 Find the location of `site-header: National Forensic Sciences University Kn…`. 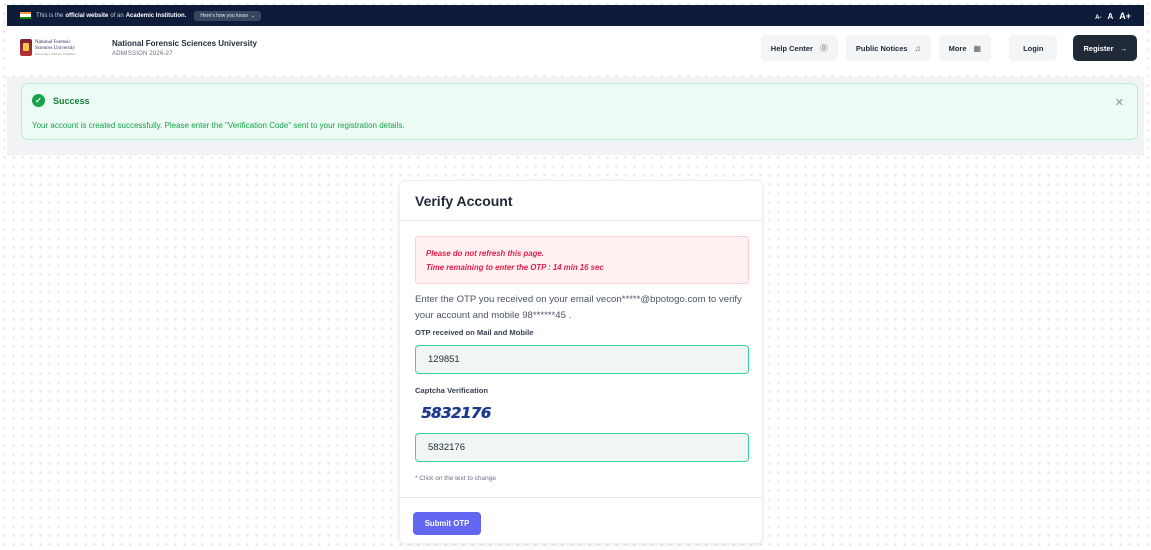

site-header: National Forensic Sciences University Kn… is located at coordinates (575, 47).